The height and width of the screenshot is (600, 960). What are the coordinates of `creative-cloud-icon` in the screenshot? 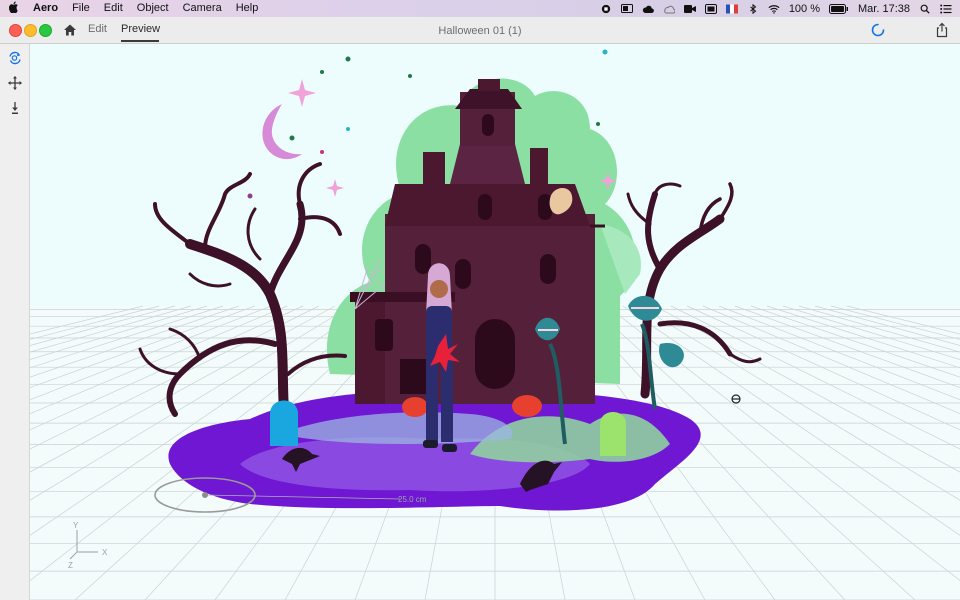 It's located at (669, 9).